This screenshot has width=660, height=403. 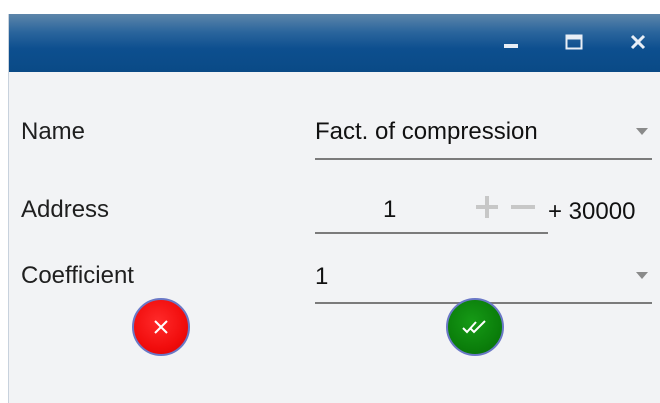 I want to click on decrement-button, so click(x=523, y=207).